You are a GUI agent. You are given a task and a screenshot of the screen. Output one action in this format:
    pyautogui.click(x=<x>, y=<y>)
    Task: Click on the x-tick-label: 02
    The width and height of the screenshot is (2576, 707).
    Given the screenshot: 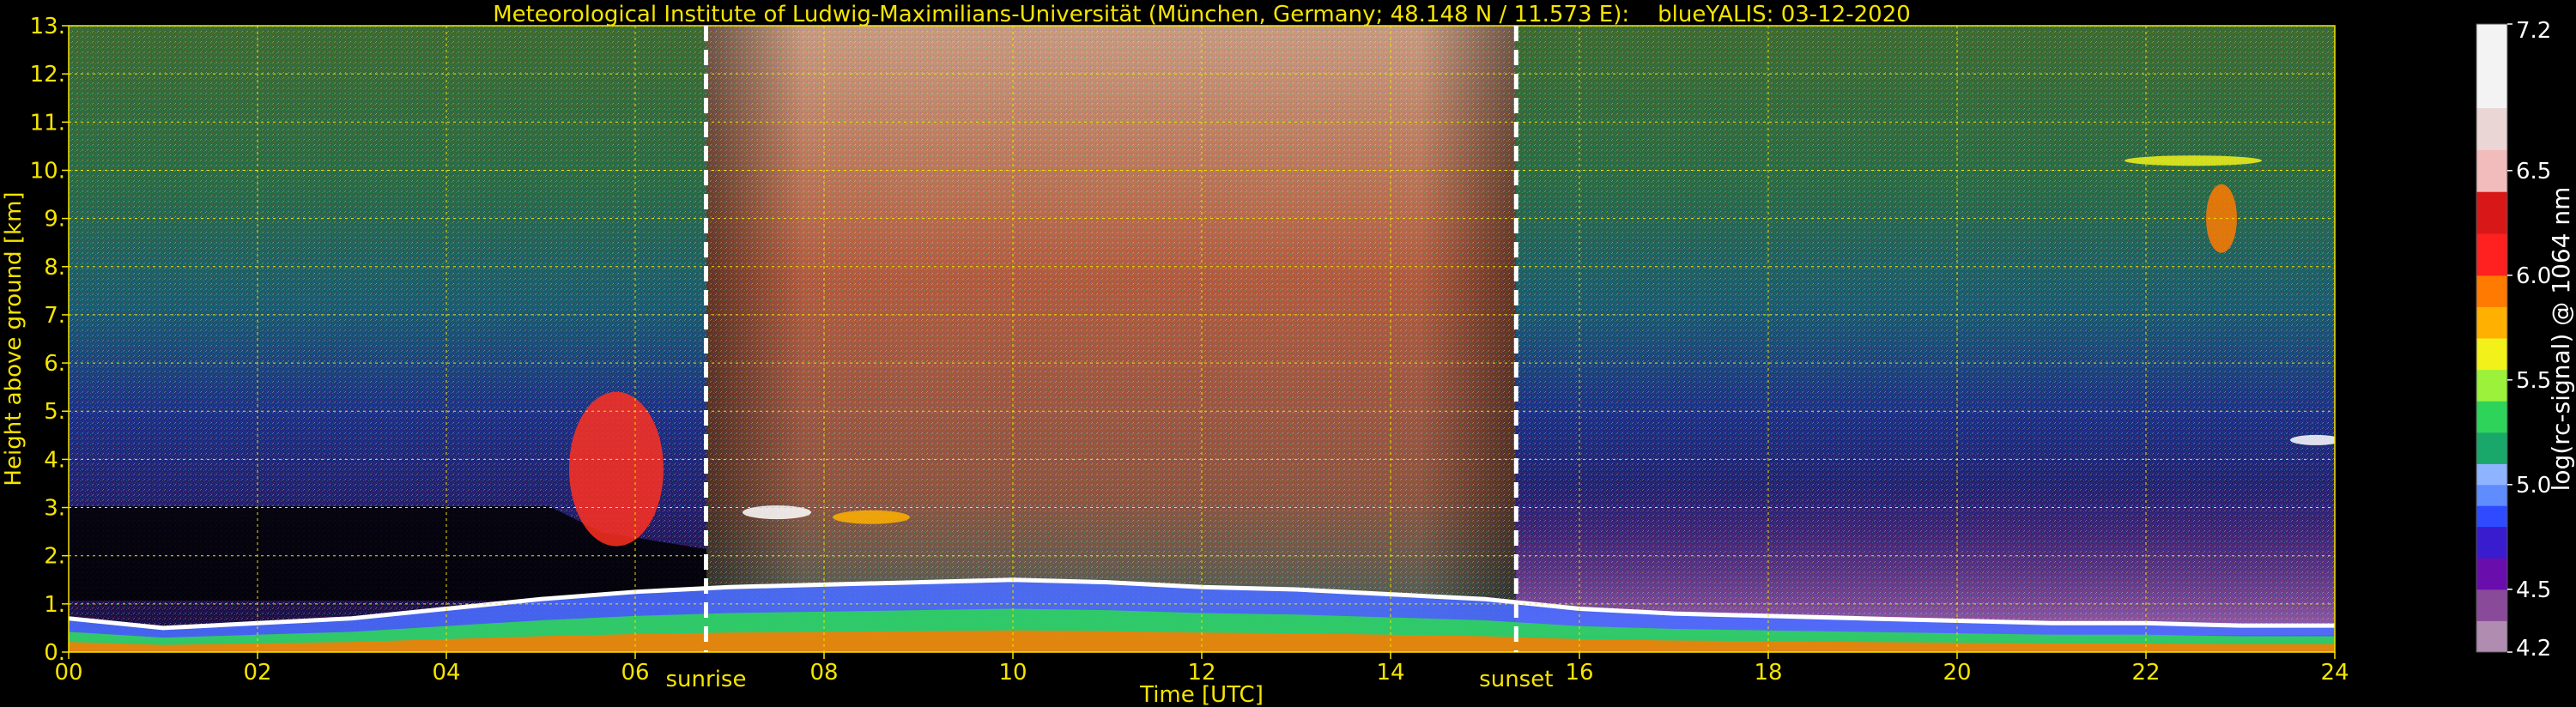 What is the action you would take?
    pyautogui.click(x=257, y=673)
    